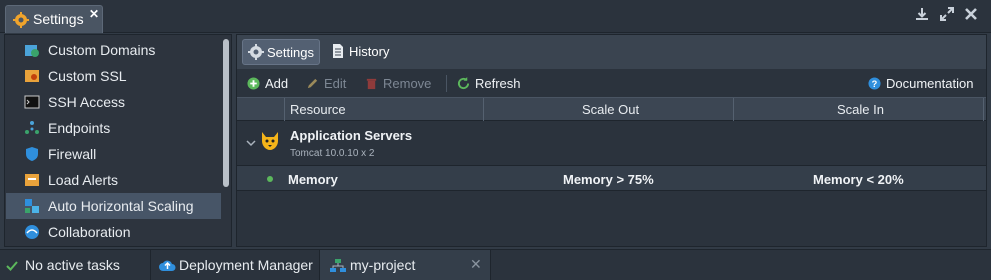  I want to click on tomcat-icon, so click(270, 141).